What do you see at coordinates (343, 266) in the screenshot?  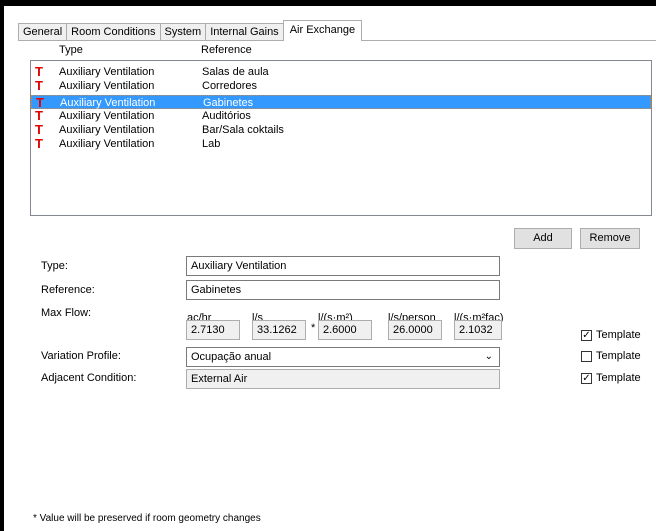 I see `type-field: Auxiliary Ventilation` at bounding box center [343, 266].